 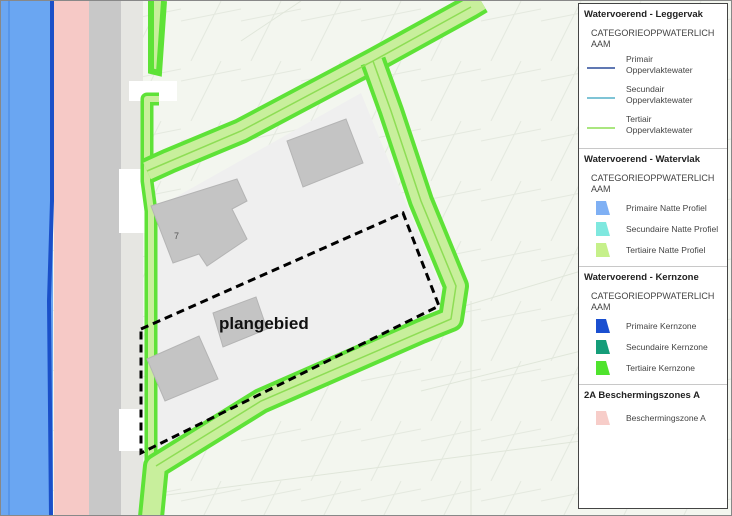 What do you see at coordinates (642, 395) in the screenshot?
I see `legend-section-title: 2A Beschermingszones A` at bounding box center [642, 395].